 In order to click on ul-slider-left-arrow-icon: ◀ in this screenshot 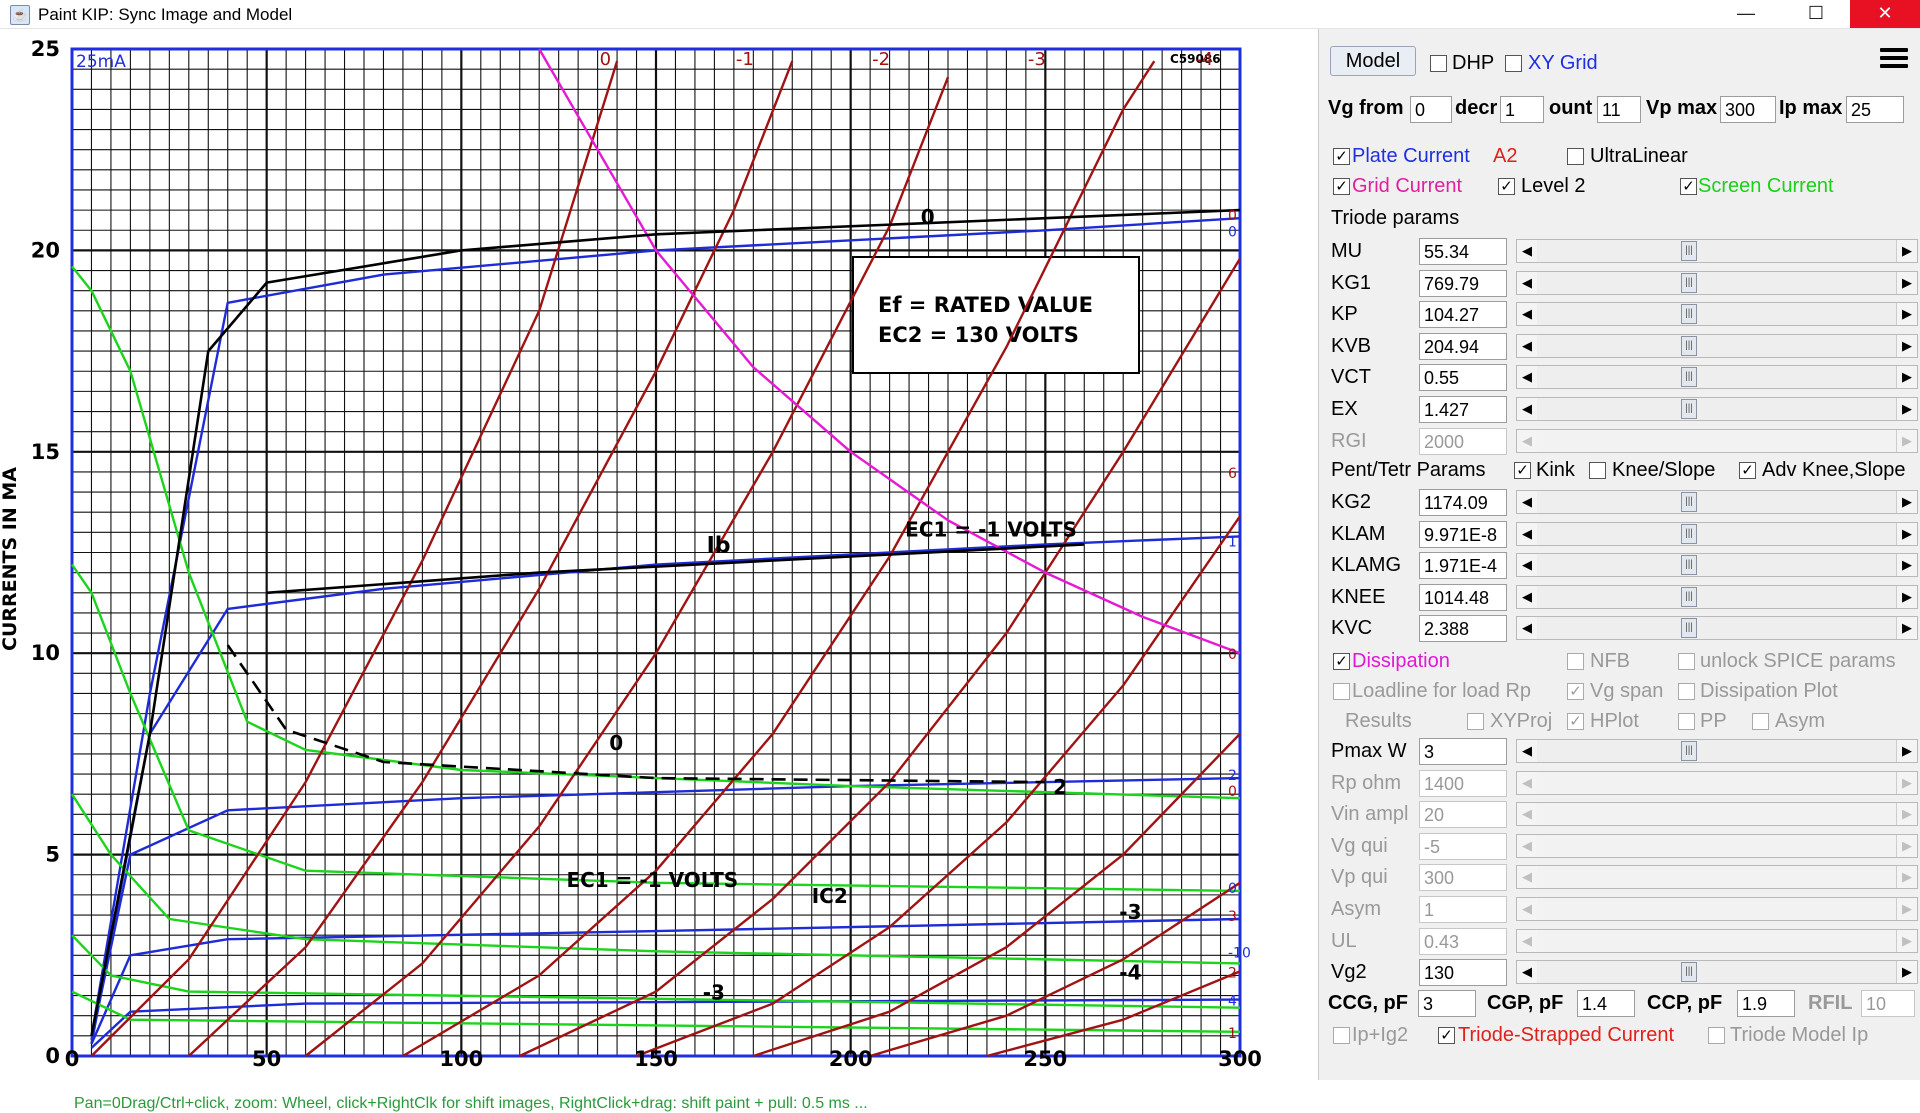, I will do `click(1527, 940)`.